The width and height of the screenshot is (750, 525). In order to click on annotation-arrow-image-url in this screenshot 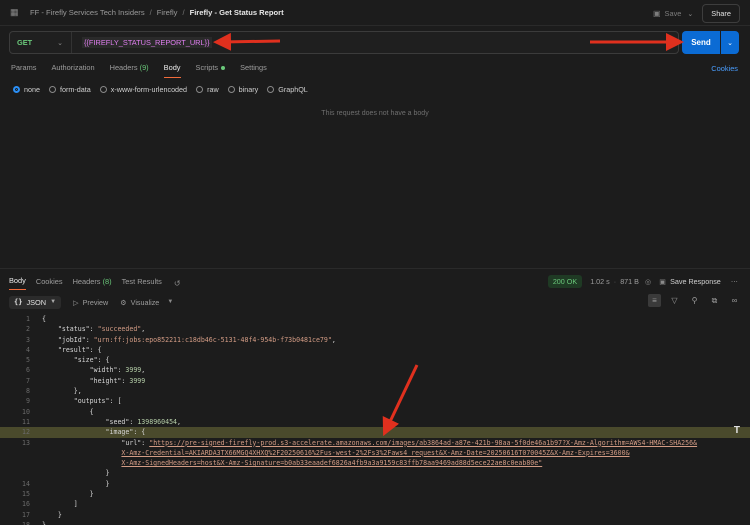, I will do `click(400, 400)`.